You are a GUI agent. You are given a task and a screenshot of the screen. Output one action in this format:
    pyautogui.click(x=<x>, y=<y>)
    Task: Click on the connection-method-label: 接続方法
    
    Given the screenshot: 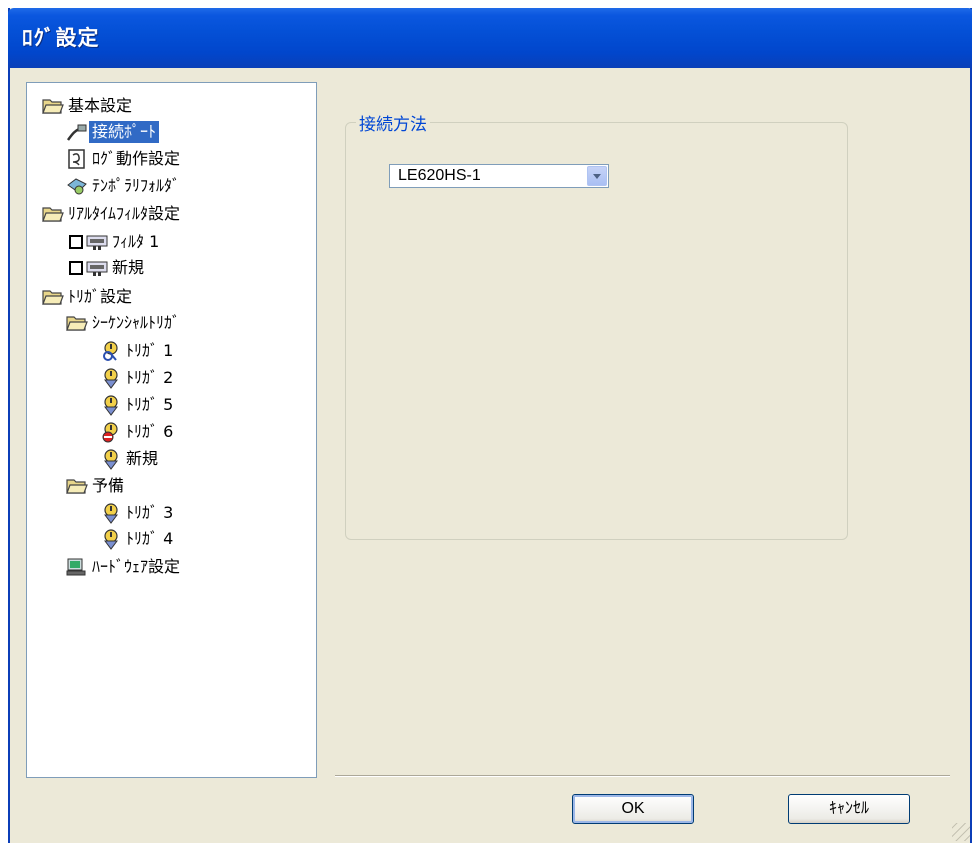 What is the action you would take?
    pyautogui.click(x=393, y=122)
    